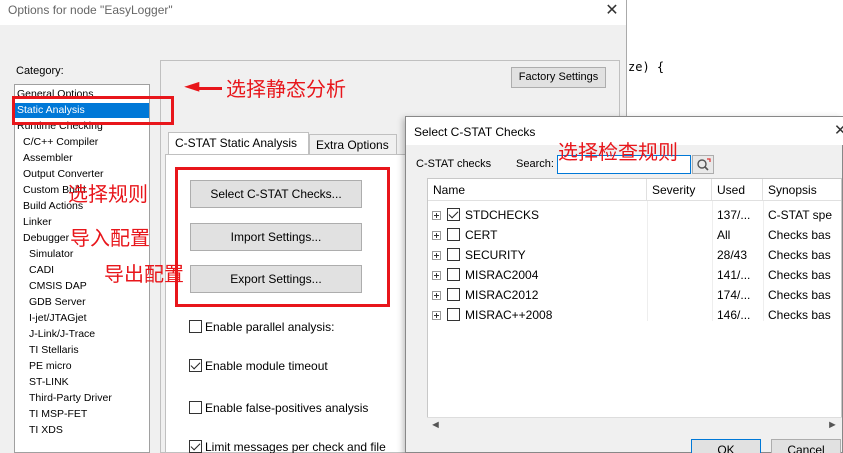  I want to click on limit-messages-label: Limit messages per check and file, so click(295, 446).